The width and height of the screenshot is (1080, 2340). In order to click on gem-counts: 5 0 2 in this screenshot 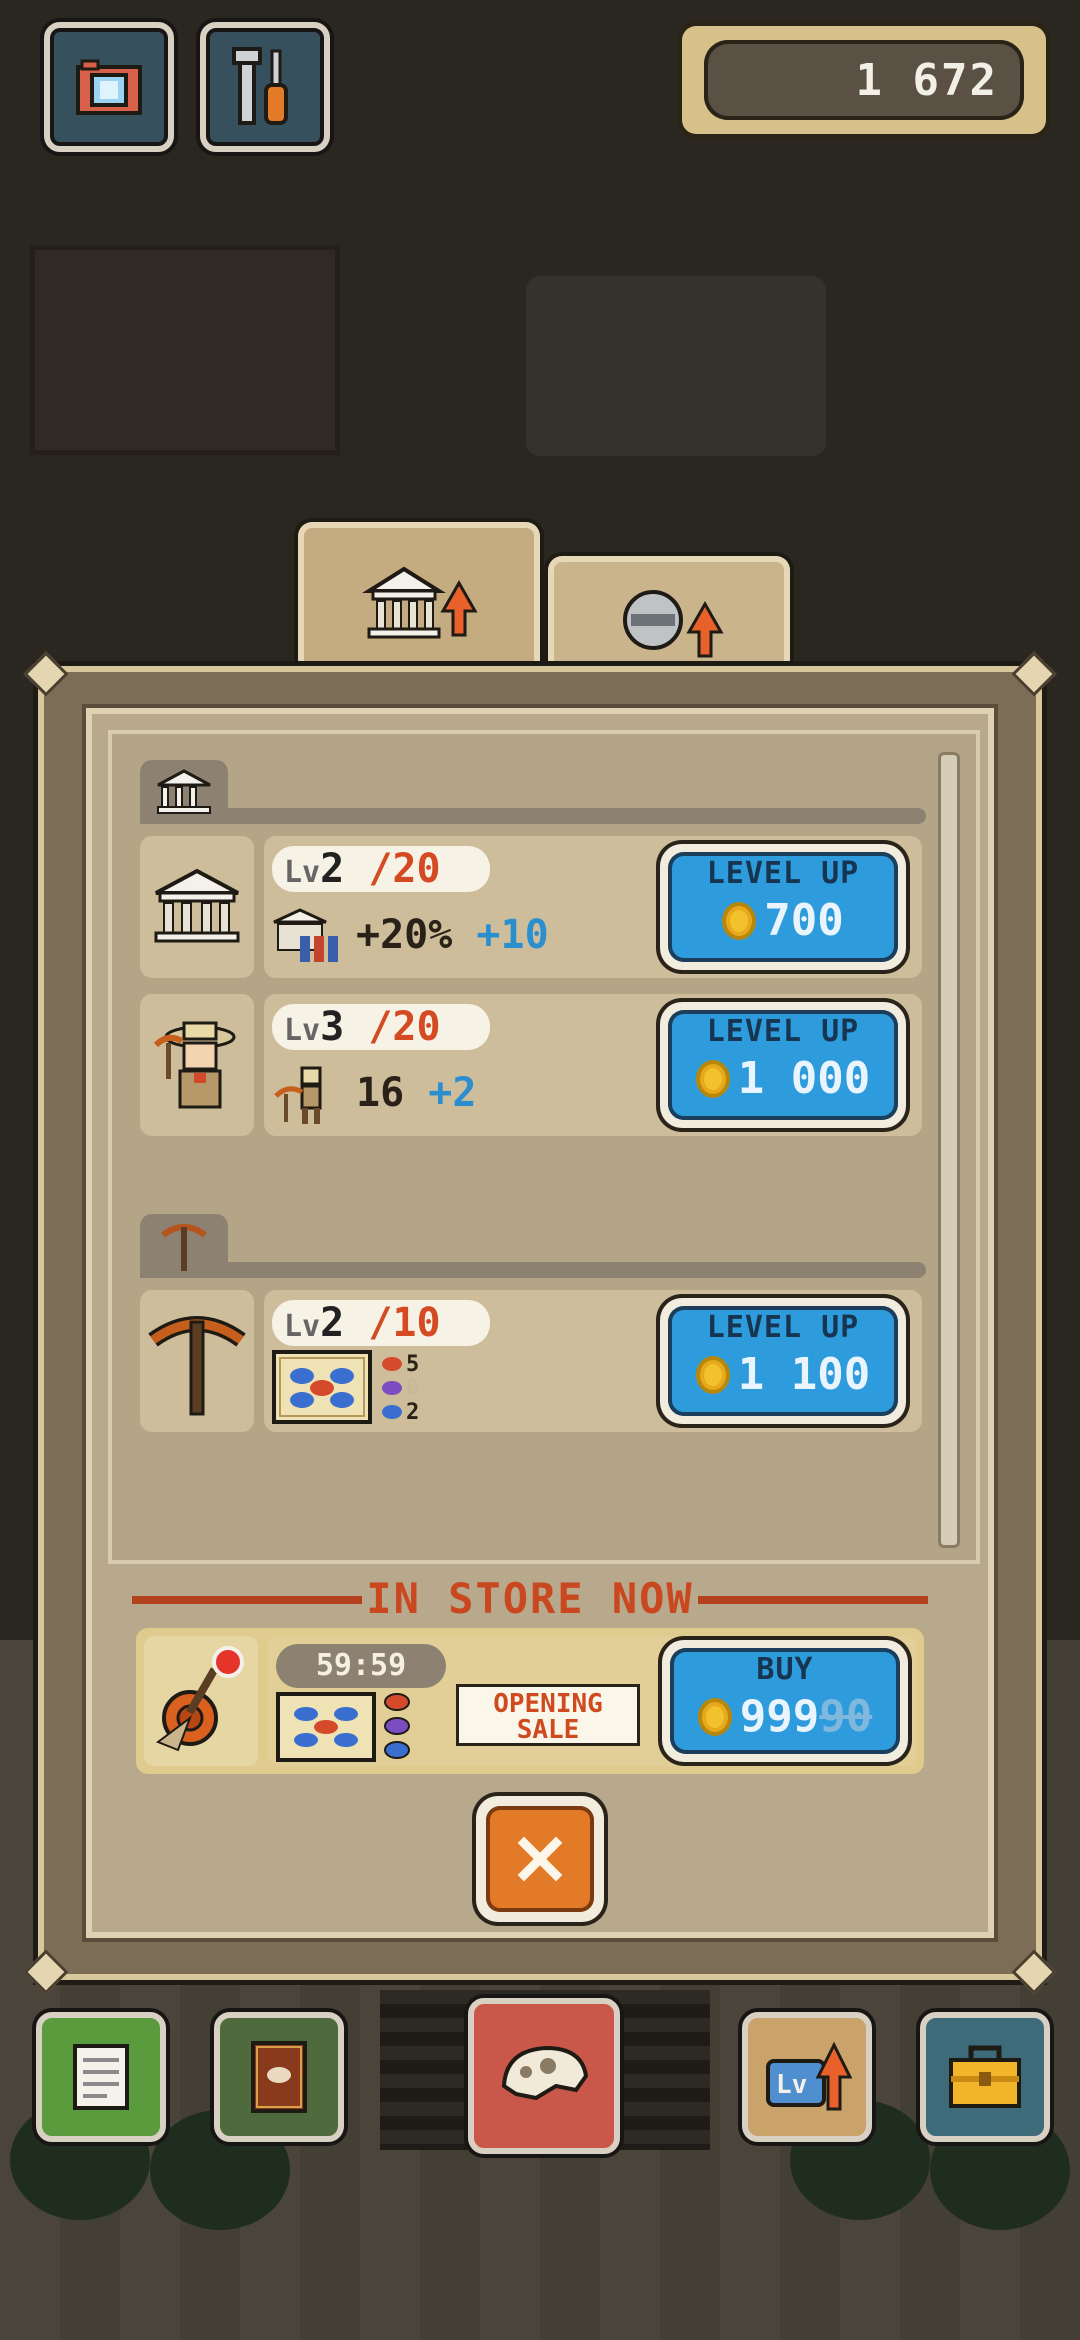, I will do `click(412, 1388)`.